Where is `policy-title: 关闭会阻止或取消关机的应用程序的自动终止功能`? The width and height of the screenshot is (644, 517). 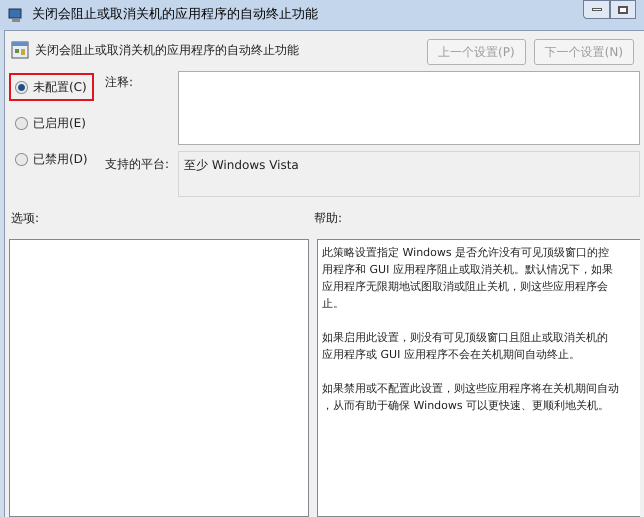 policy-title: 关闭会阻止或取消关机的应用程序的自动终止功能 is located at coordinates (167, 50).